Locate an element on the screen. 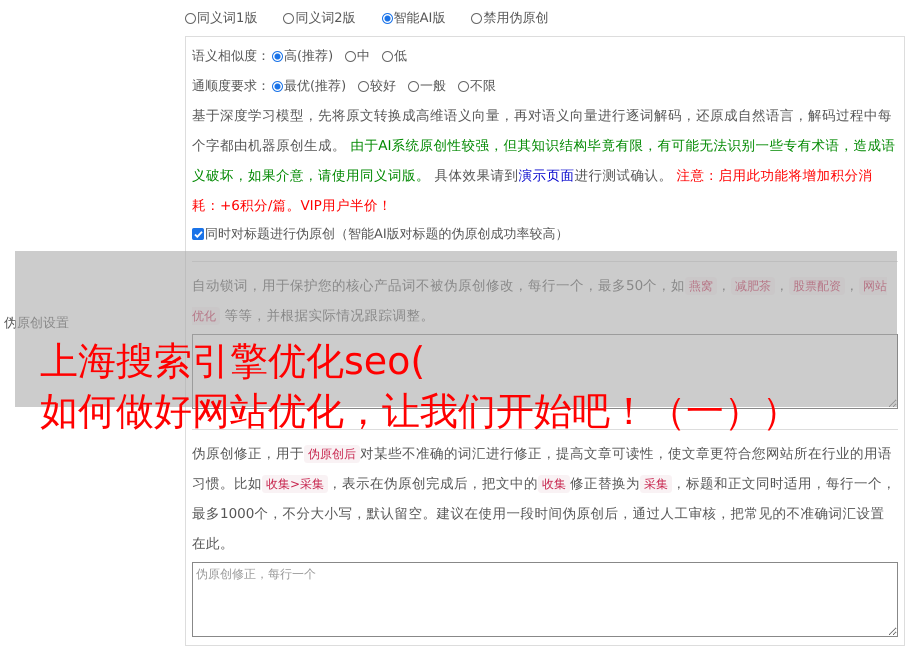 Image resolution: width=911 pixels, height=658 pixels. corrections-field: 伪原创修正，每行一个 is located at coordinates (545, 599).